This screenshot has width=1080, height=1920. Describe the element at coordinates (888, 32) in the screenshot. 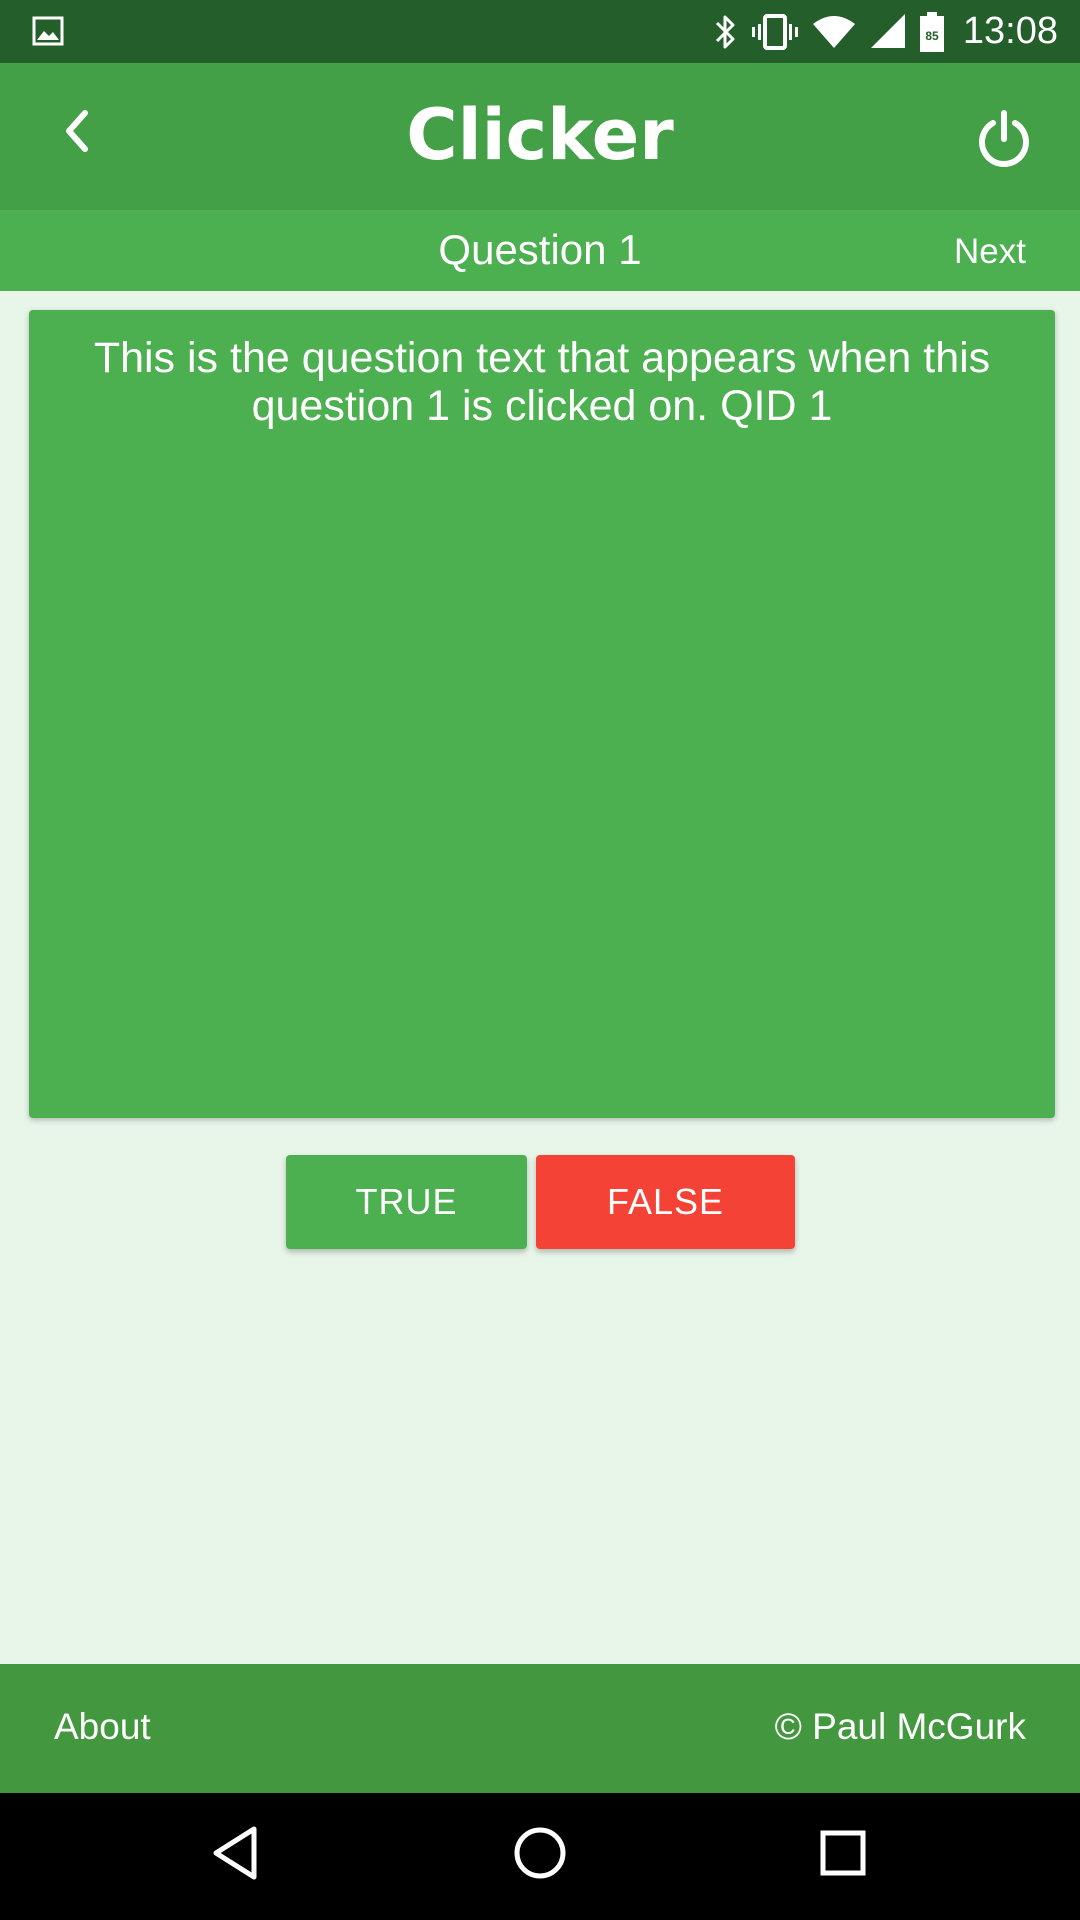

I see `cell-signal-icon` at that location.